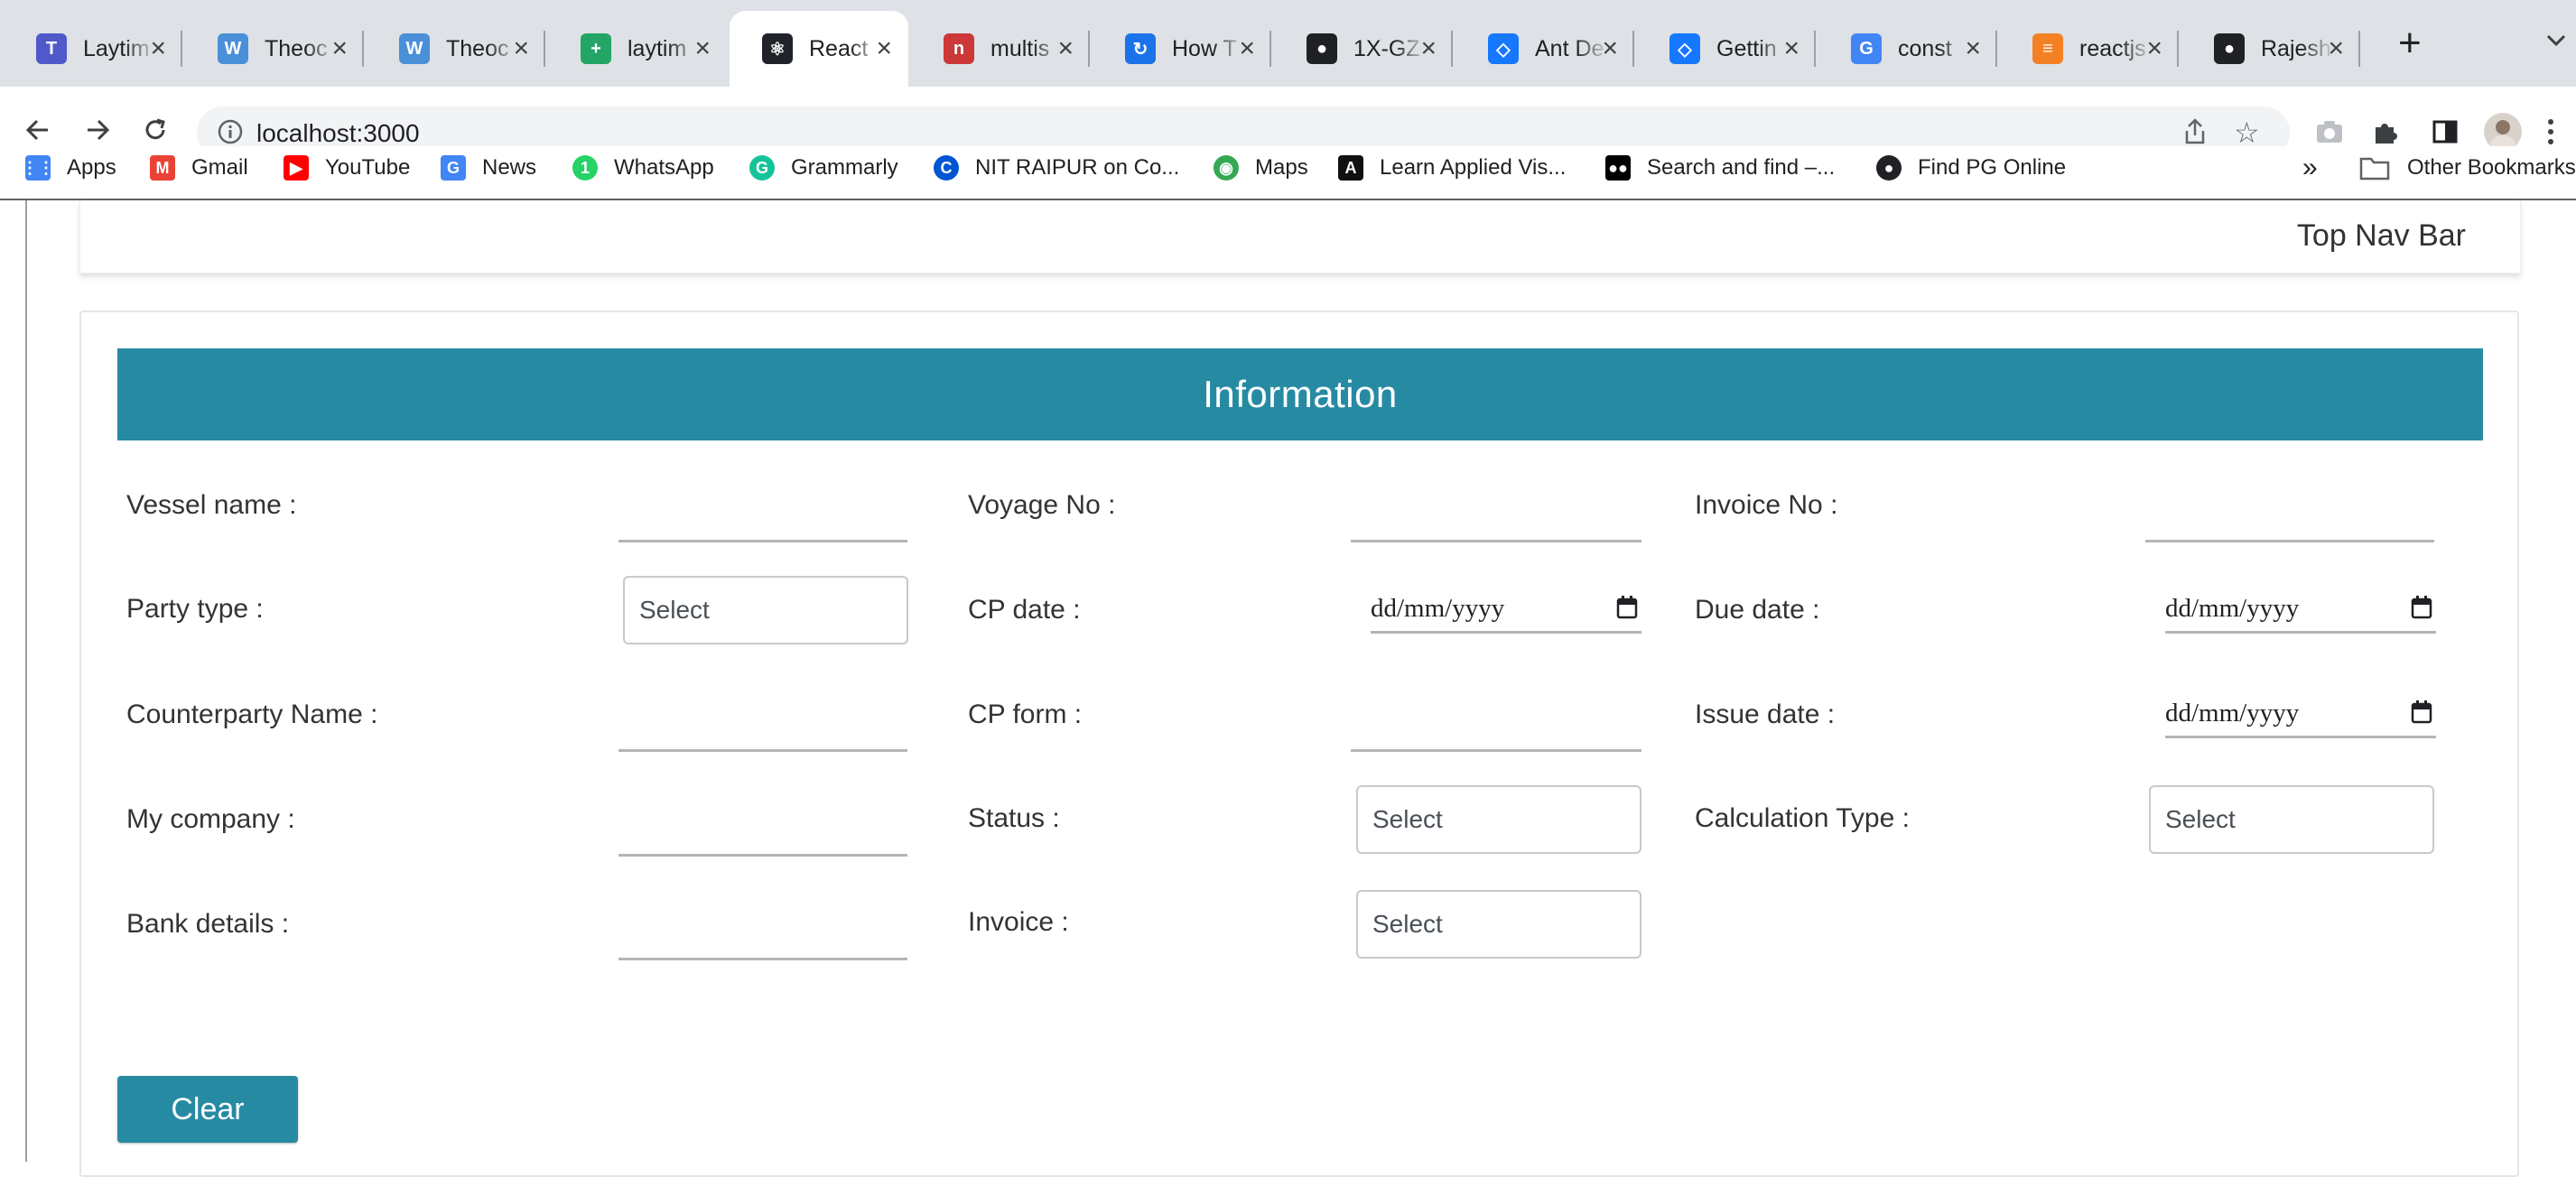 This screenshot has height=1177, width=2576. I want to click on bookmark-item: ● Find PG Online, so click(1971, 168).